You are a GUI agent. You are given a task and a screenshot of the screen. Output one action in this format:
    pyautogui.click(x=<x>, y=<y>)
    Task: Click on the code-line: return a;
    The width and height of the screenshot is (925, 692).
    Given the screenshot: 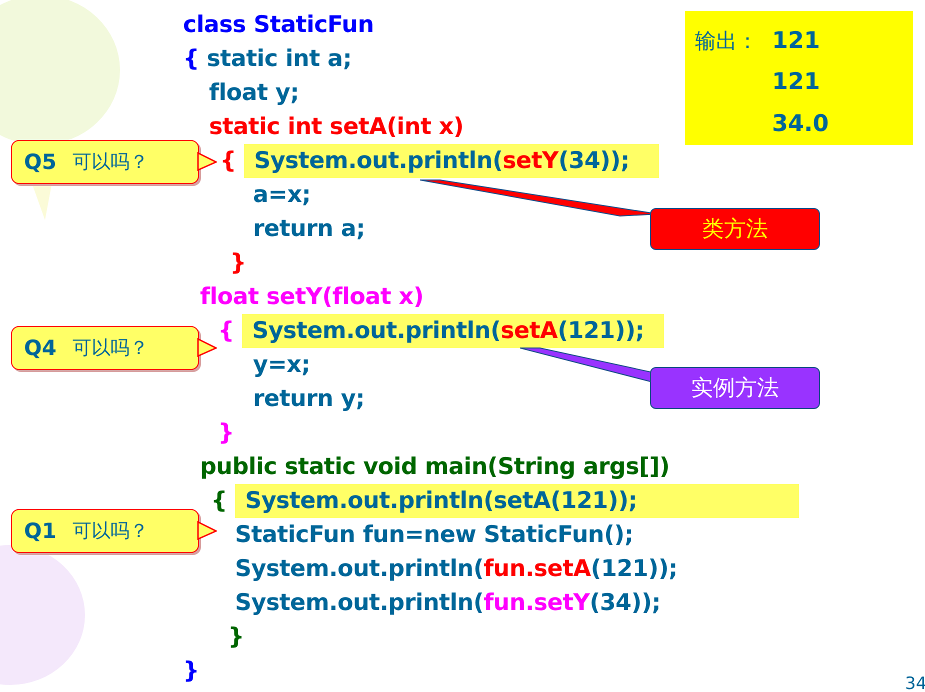 What is the action you would take?
    pyautogui.click(x=309, y=229)
    